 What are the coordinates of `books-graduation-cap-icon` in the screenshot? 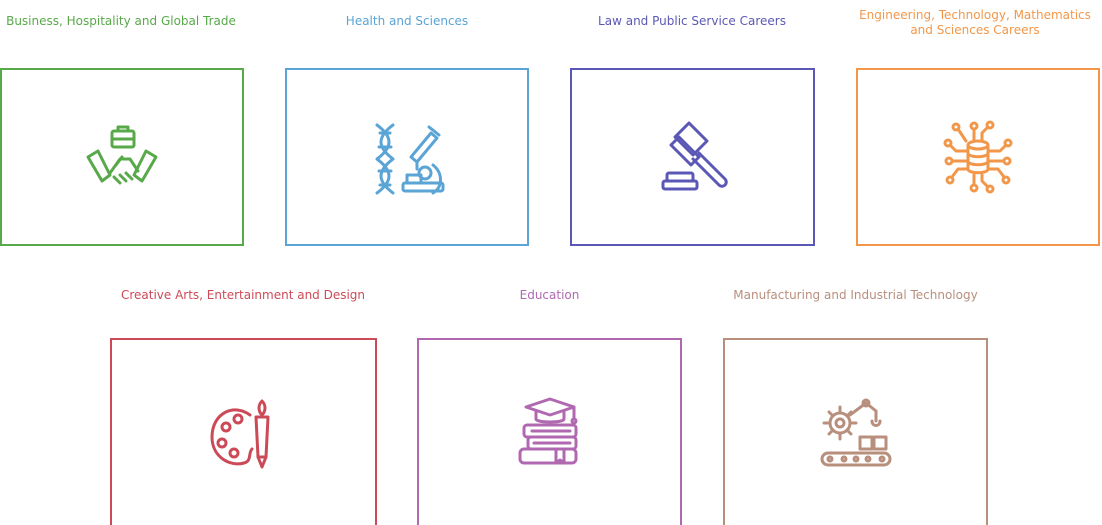 It's located at (550, 433).